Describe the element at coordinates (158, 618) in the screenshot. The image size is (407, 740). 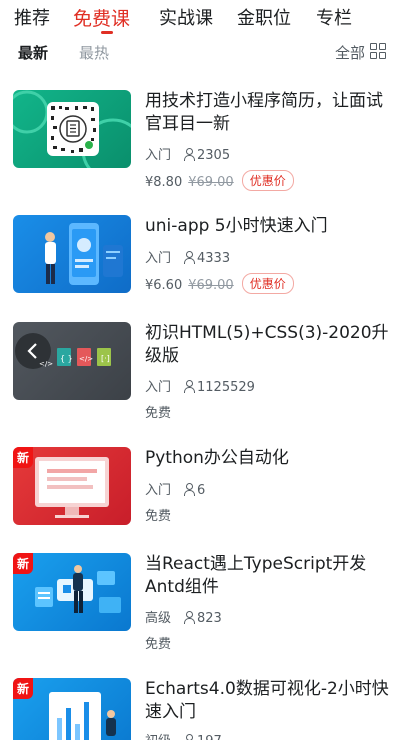
I see `course-level: 高级` at that location.